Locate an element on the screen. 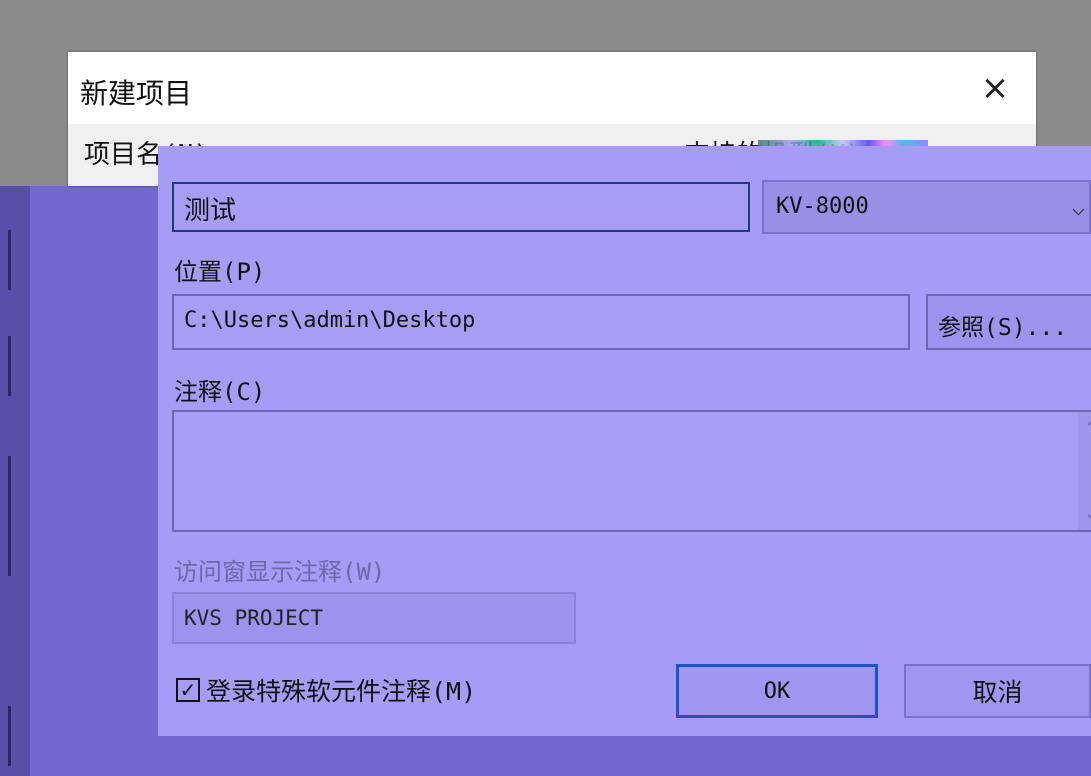 The image size is (1091, 776). titlebar: 新建项目 × is located at coordinates (552, 88).